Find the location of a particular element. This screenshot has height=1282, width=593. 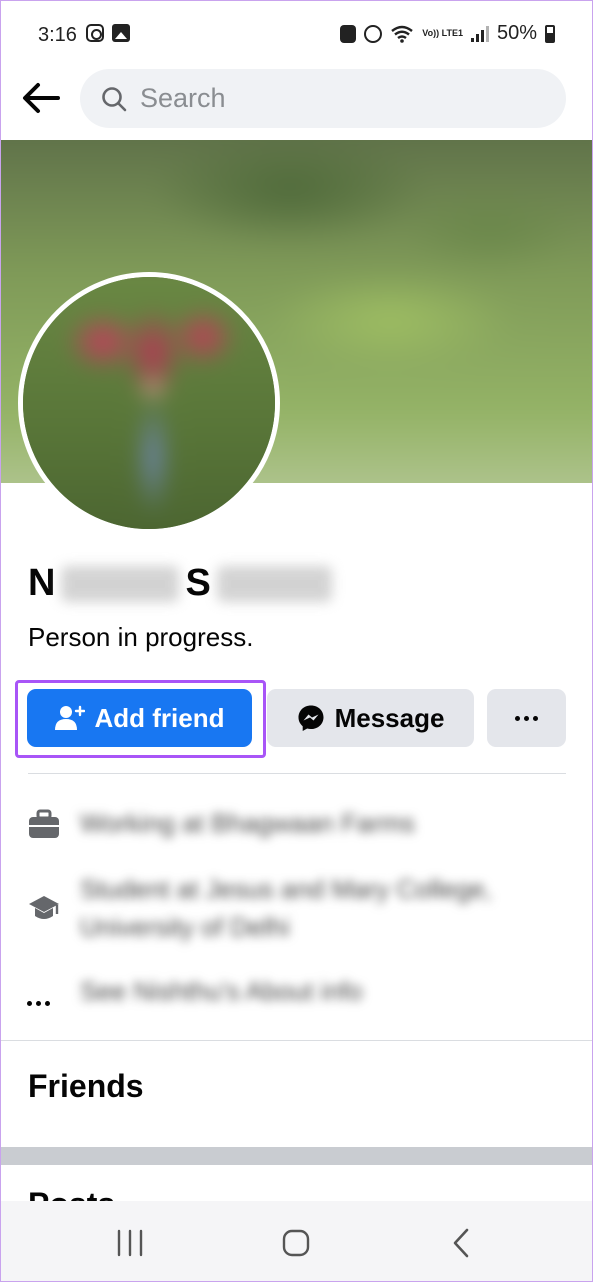

system-navigation-bar is located at coordinates (296, 1241).